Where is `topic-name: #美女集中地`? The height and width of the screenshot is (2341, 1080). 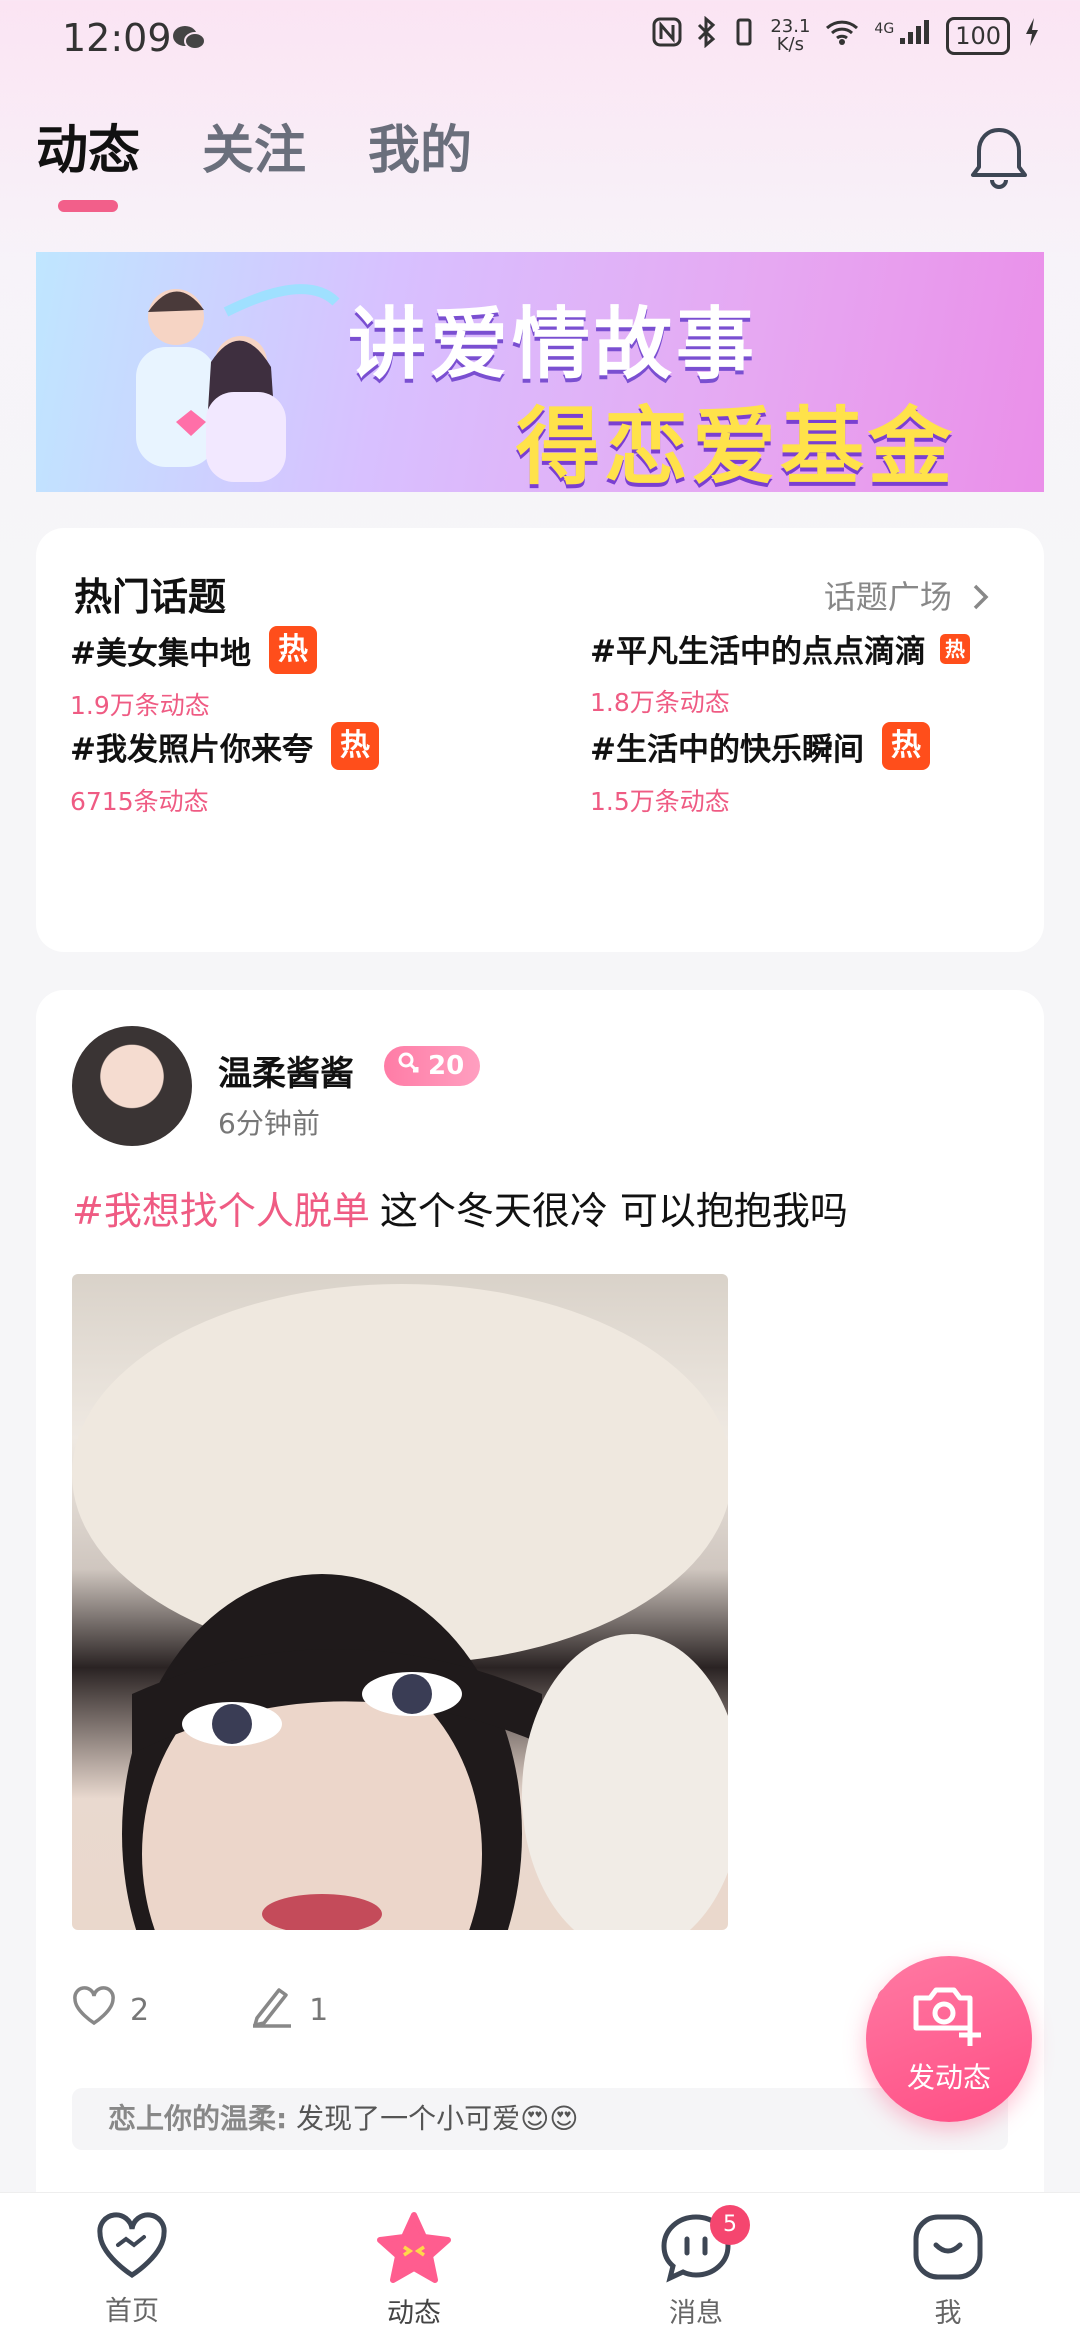 topic-name: #美女集中地 is located at coordinates (160, 653).